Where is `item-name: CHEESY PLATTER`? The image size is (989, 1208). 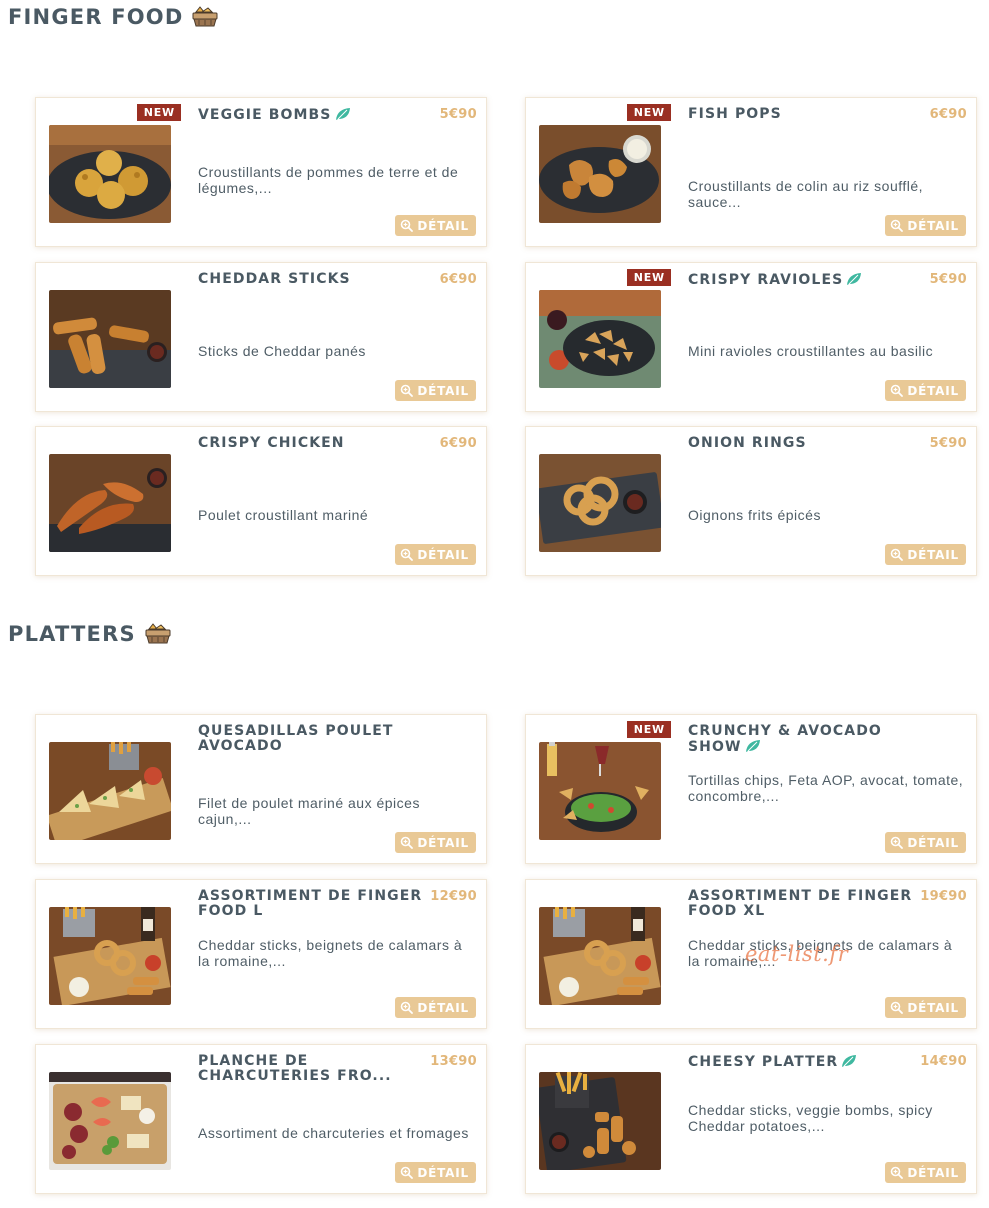 item-name: CHEESY PLATTER is located at coordinates (805, 1062).